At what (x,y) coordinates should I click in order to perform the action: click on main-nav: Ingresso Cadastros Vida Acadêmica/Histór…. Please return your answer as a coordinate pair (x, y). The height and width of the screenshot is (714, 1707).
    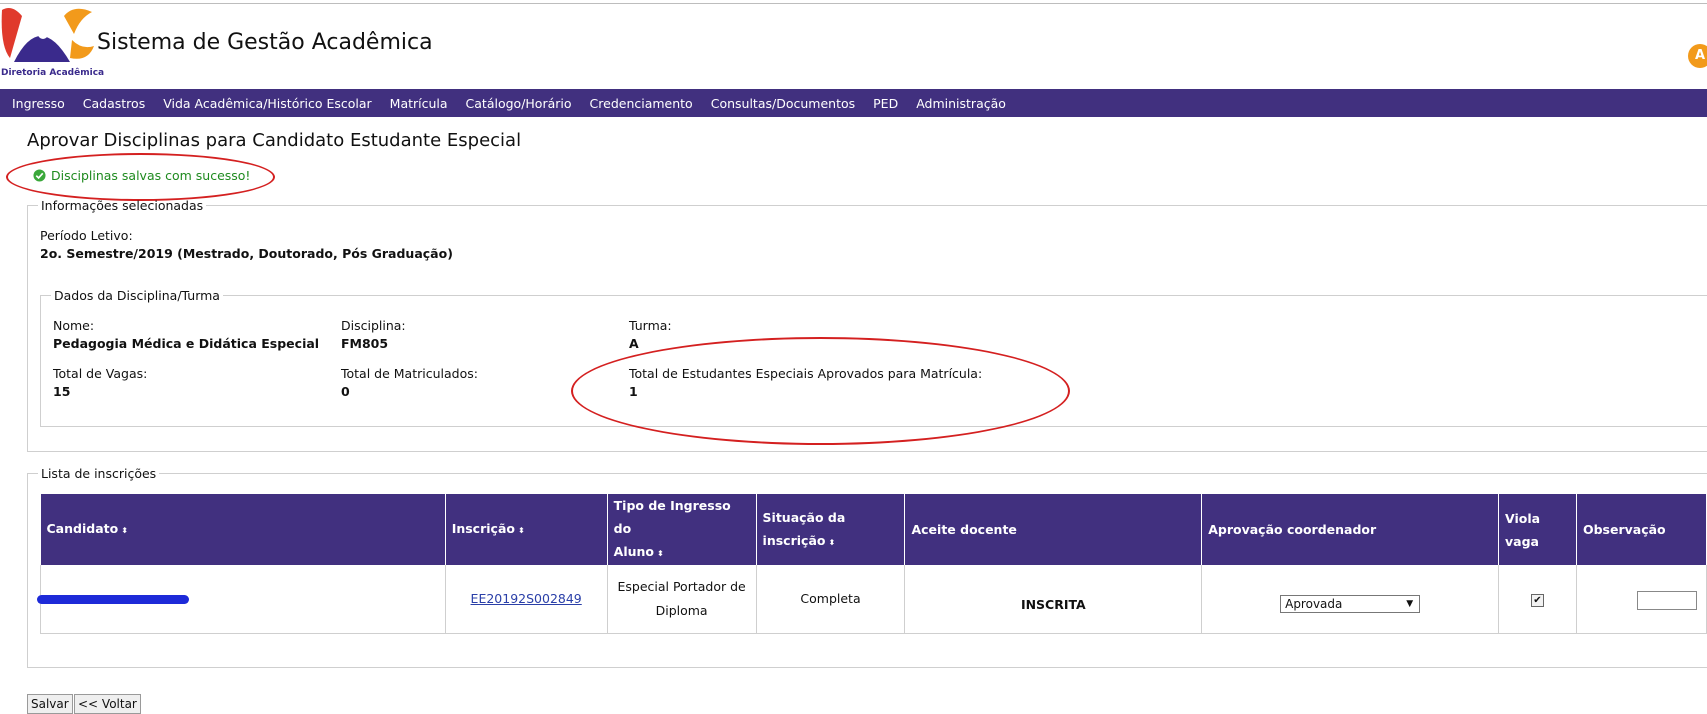
    Looking at the image, I should click on (853, 103).